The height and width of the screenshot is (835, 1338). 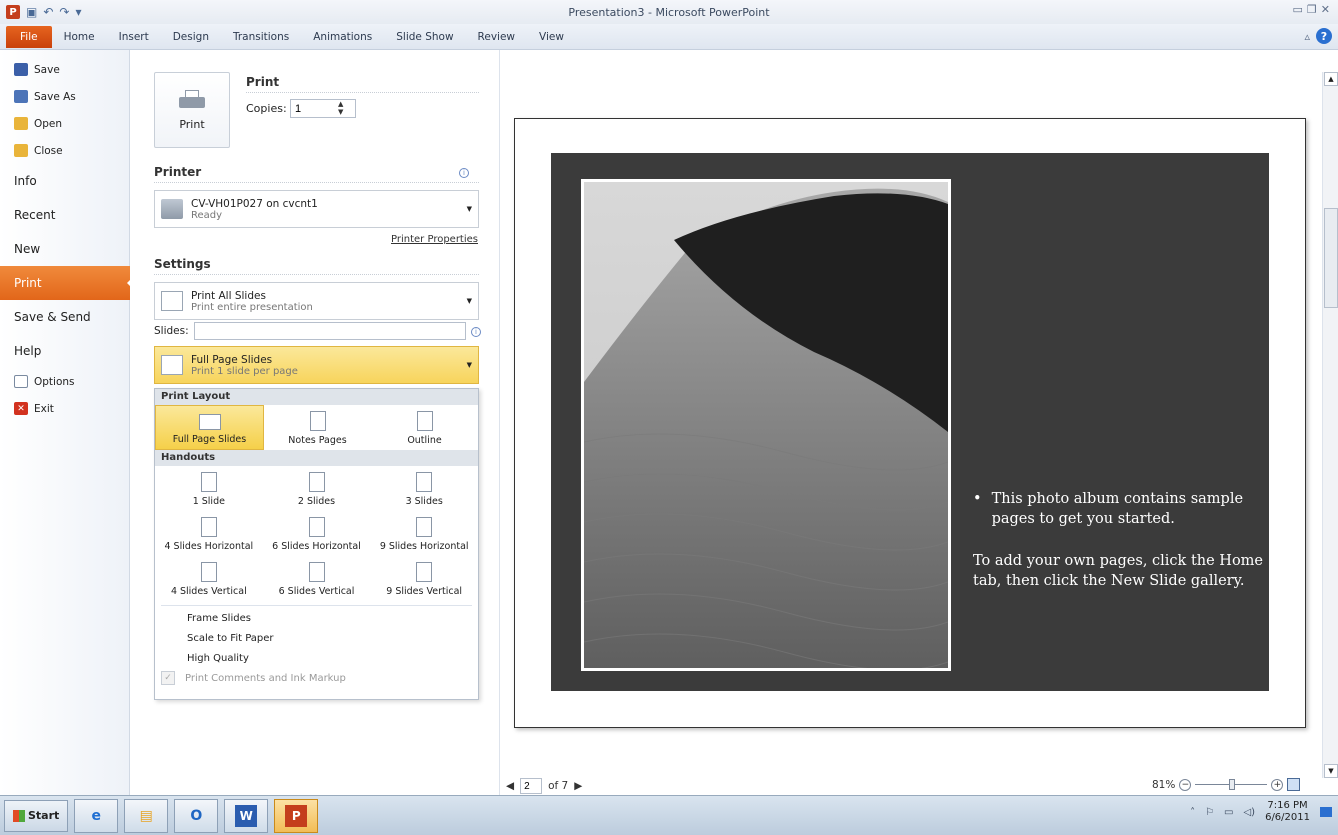 What do you see at coordinates (578, 786) in the screenshot?
I see `next-page-icon: ▶` at bounding box center [578, 786].